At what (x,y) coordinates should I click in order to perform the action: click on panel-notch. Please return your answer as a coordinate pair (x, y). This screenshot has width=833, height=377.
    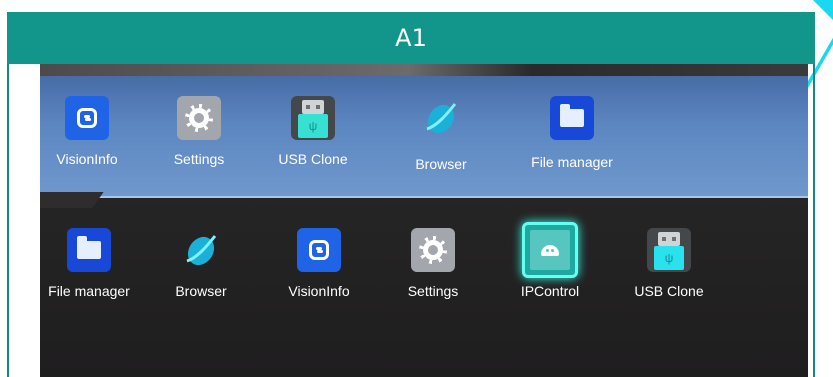
    Looking at the image, I should click on (72, 200).